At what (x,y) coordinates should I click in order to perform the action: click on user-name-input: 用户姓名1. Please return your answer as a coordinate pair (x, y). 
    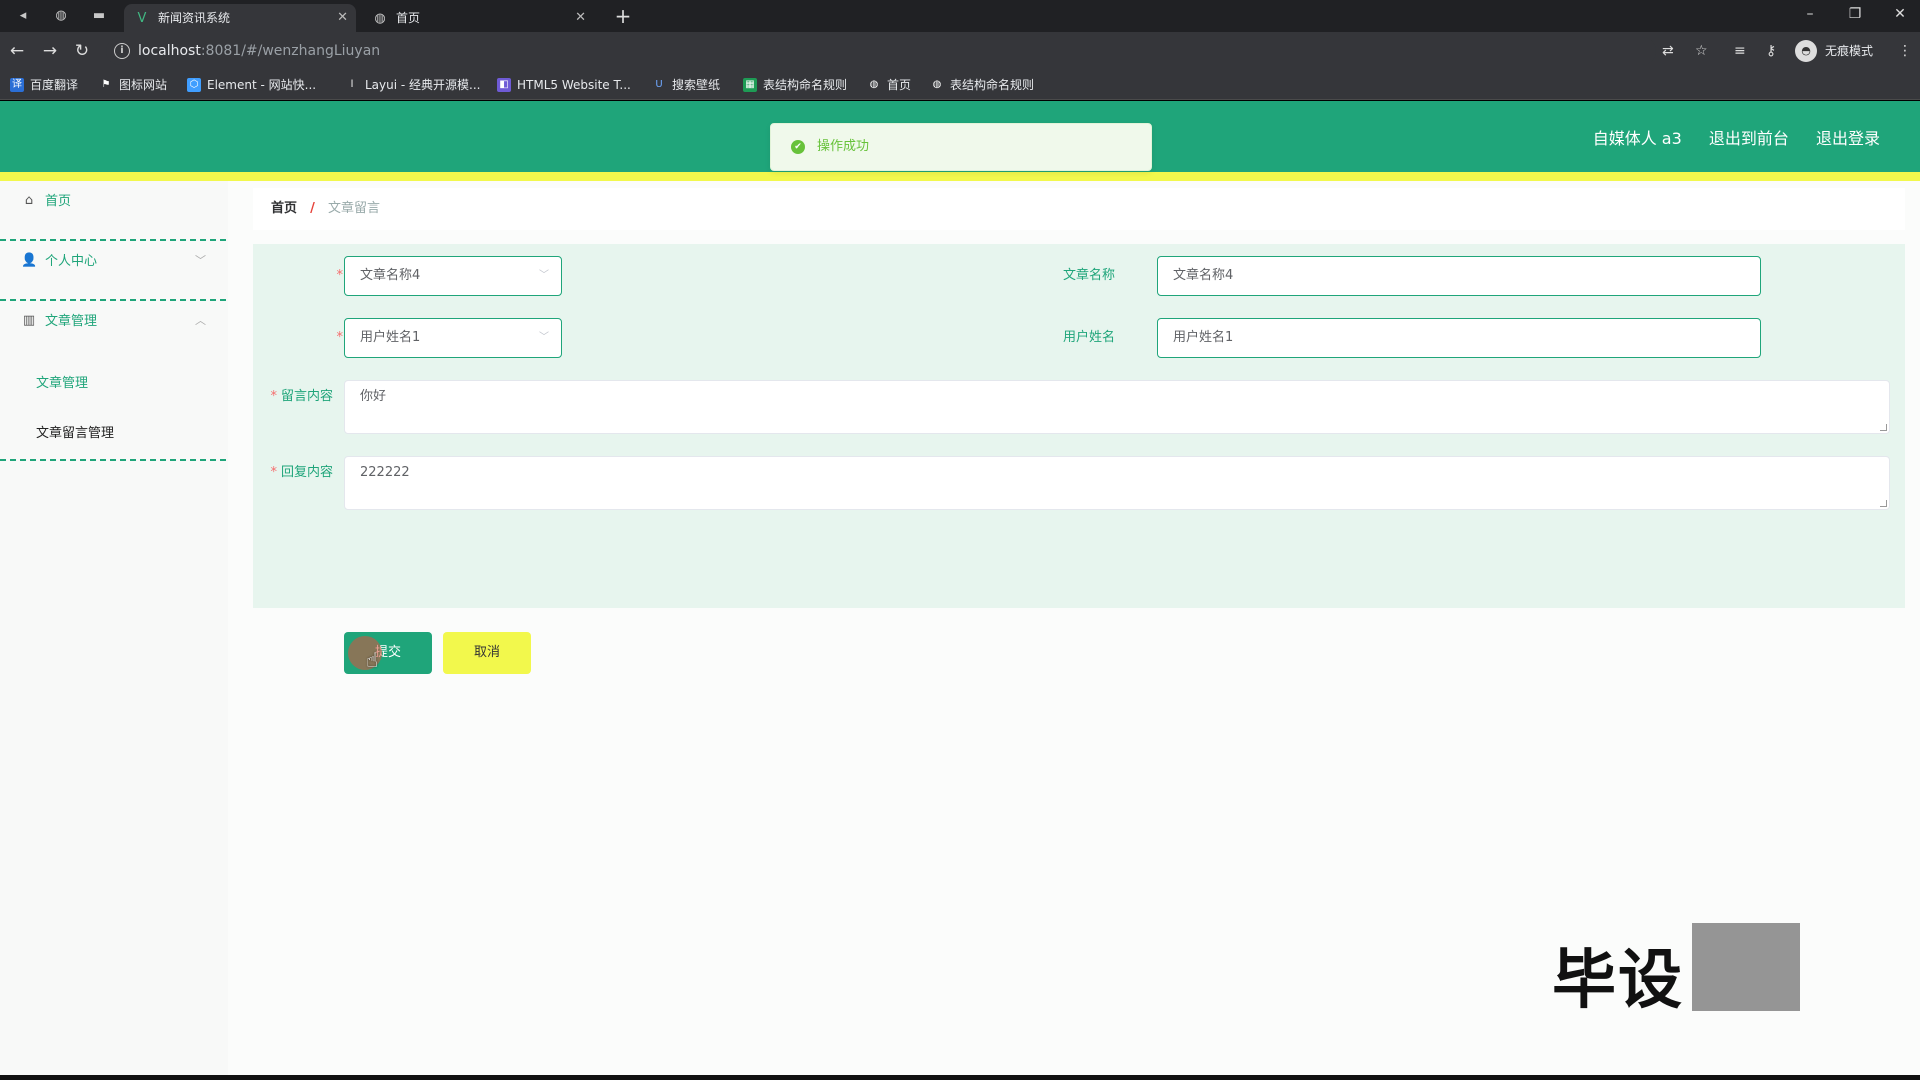
    Looking at the image, I should click on (1459, 338).